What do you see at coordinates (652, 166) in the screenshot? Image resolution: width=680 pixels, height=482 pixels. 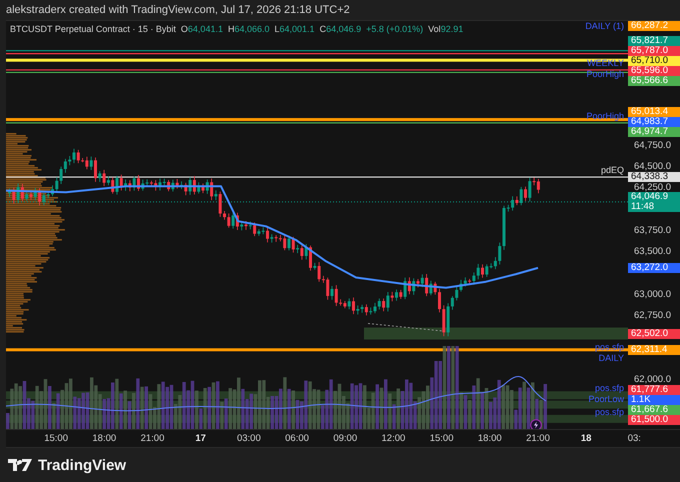 I see `price-tick: 64,500.0` at bounding box center [652, 166].